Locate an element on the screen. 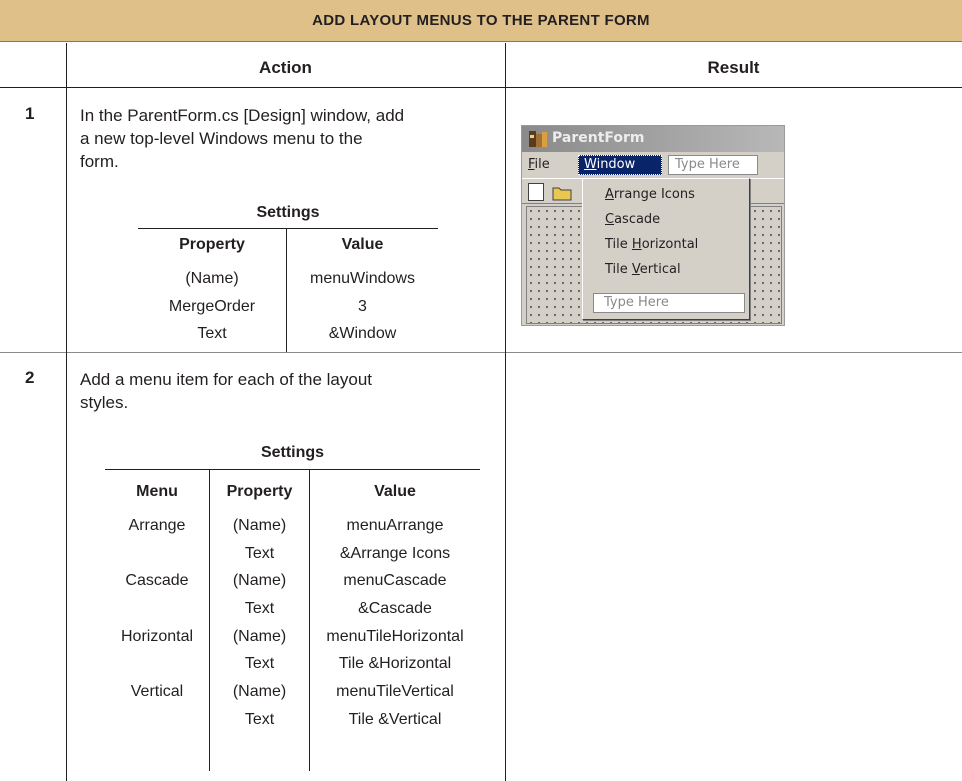  open-folder-icon is located at coordinates (563, 193).